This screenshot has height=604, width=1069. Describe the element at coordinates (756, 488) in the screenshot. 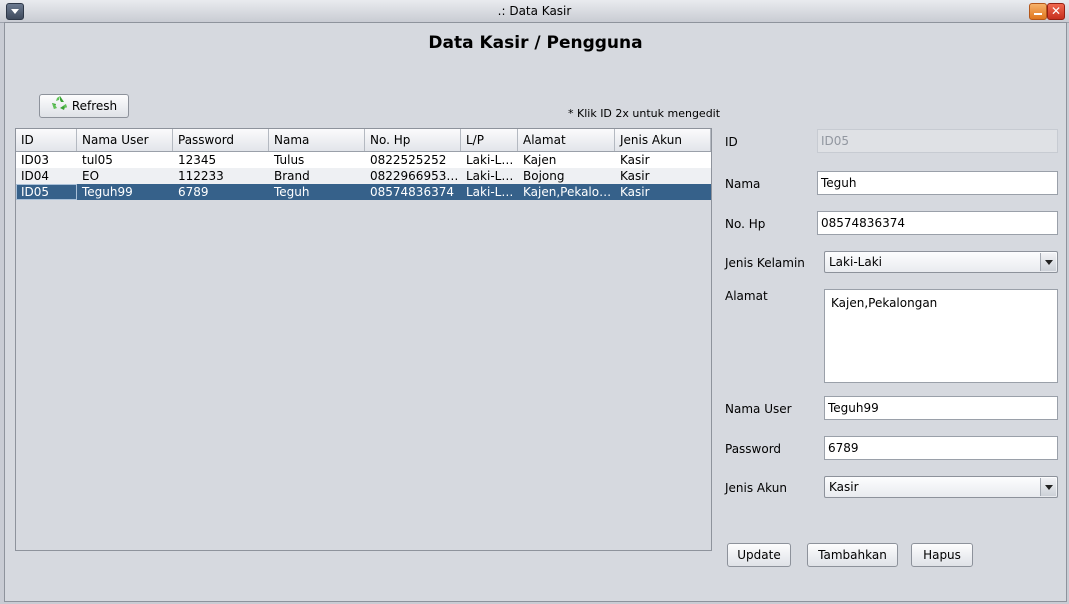

I see `jenis-akun-label: Jenis Akun` at that location.